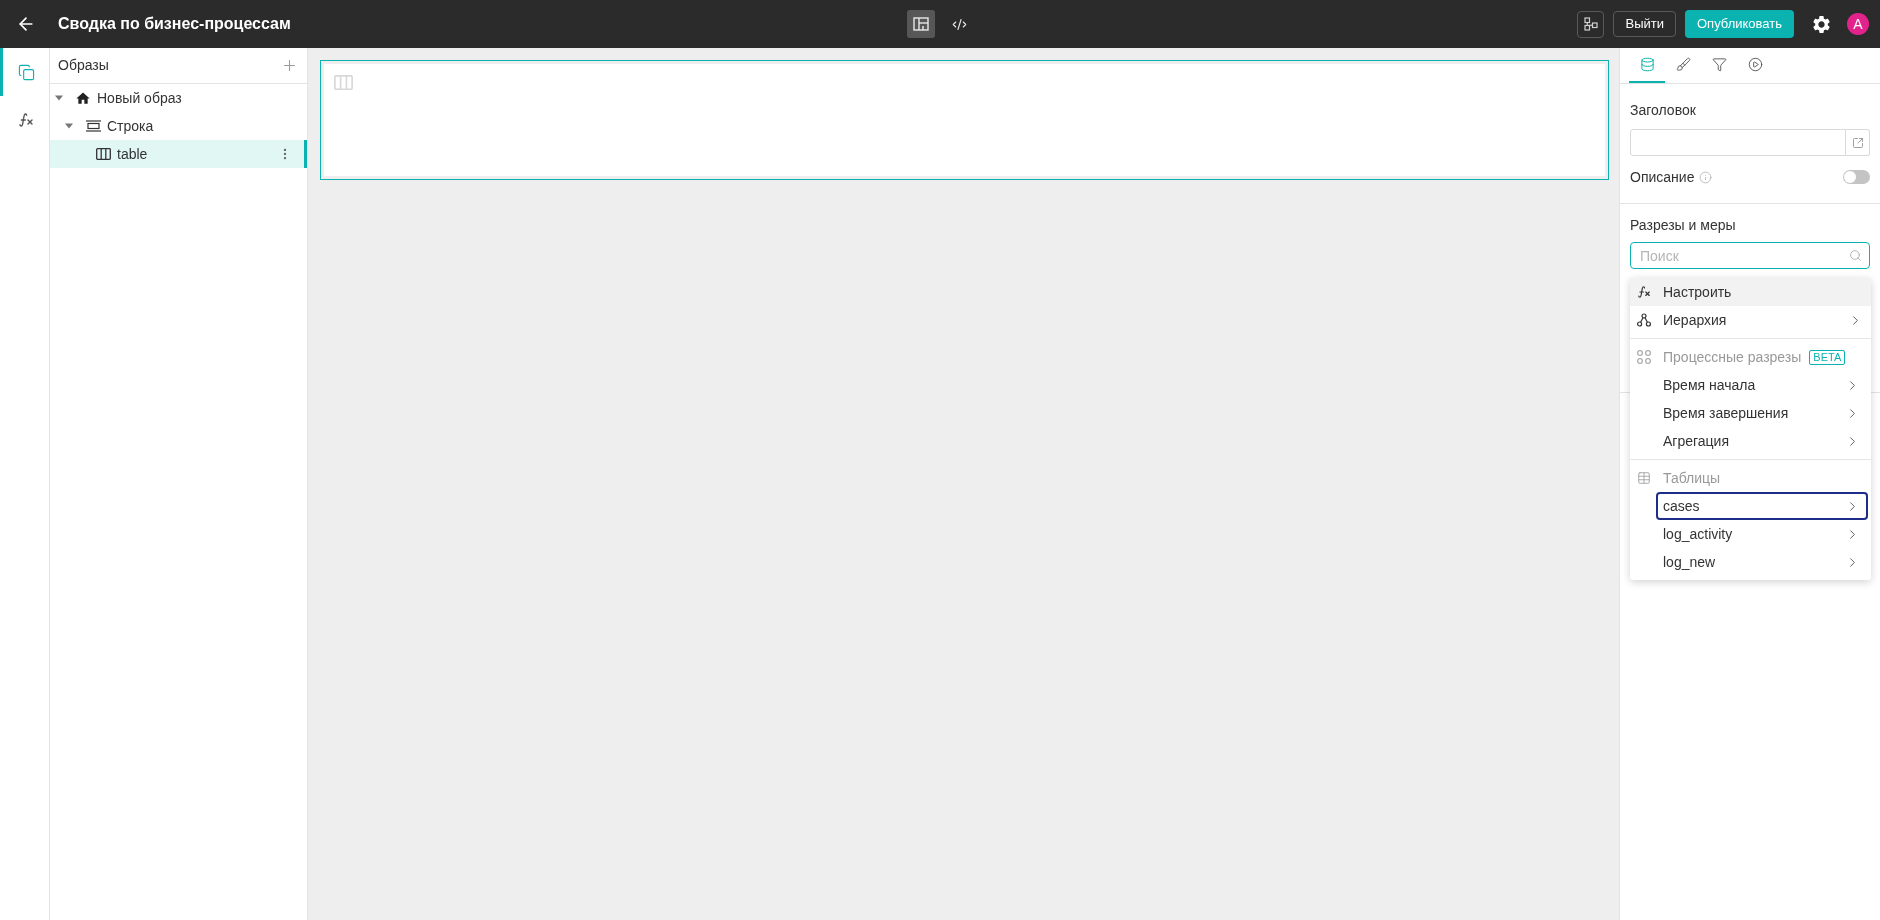 The width and height of the screenshot is (1880, 920). Describe the element at coordinates (1644, 320) in the screenshot. I see `hierarchy-icon` at that location.